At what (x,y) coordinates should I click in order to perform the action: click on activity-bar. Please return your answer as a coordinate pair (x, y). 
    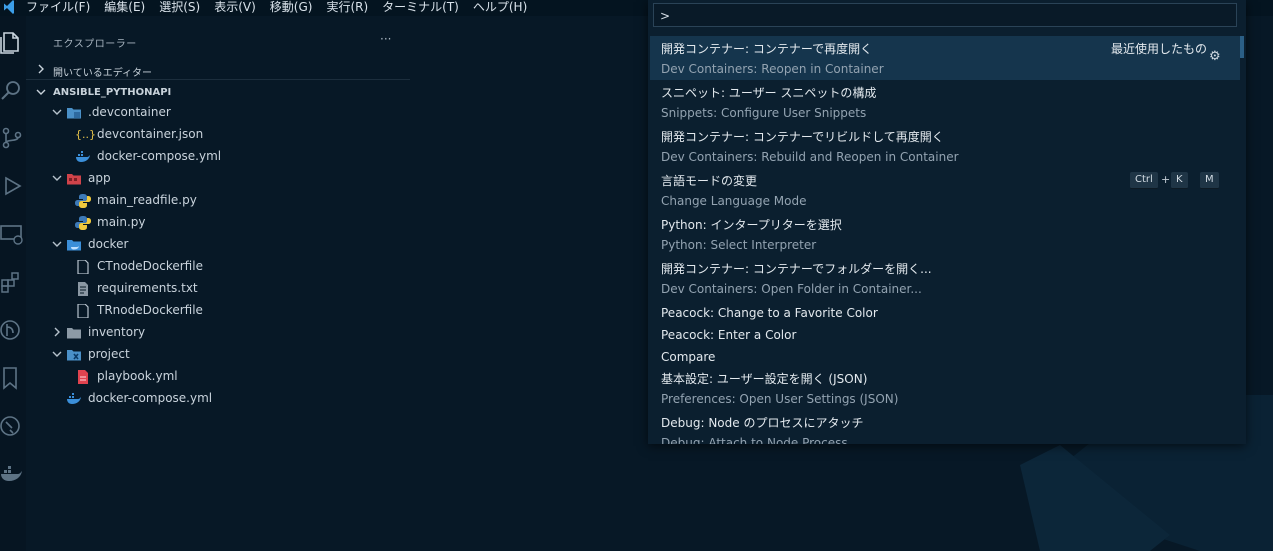
    Looking at the image, I should click on (13, 283).